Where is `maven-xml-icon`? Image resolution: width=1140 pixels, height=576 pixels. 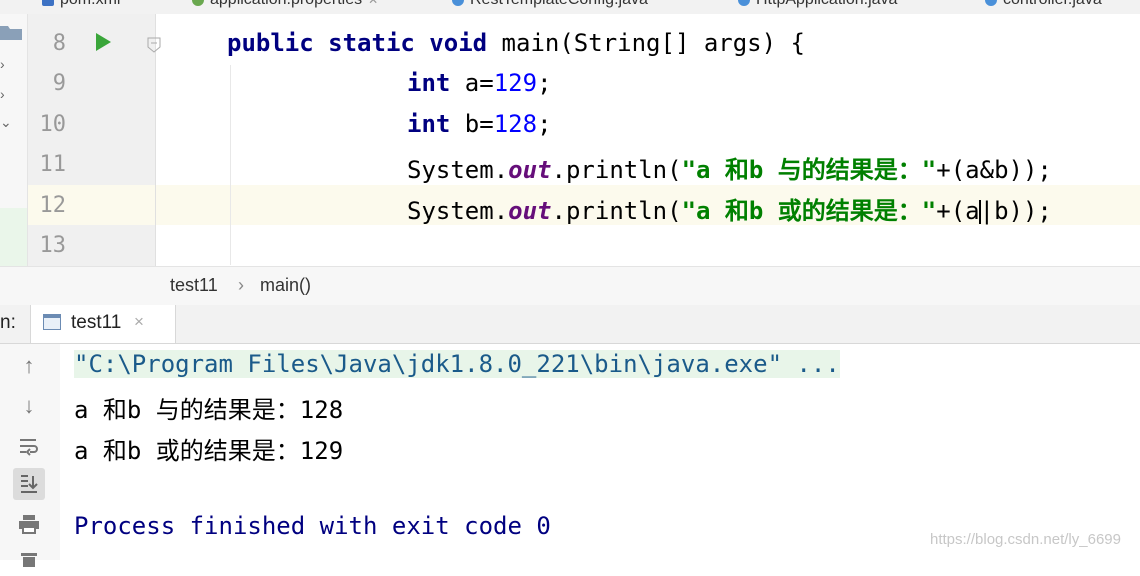 maven-xml-icon is located at coordinates (48, 3).